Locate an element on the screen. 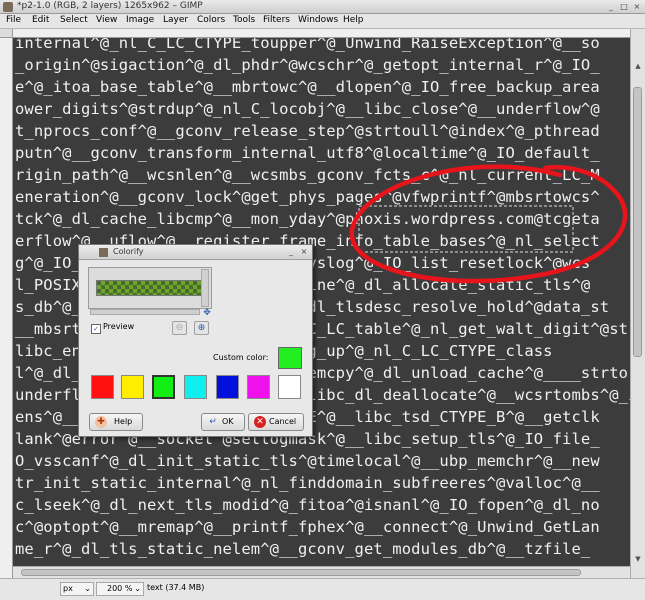 Image resolution: width=645 pixels, height=600 pixels. colorify-icon is located at coordinates (103, 252).